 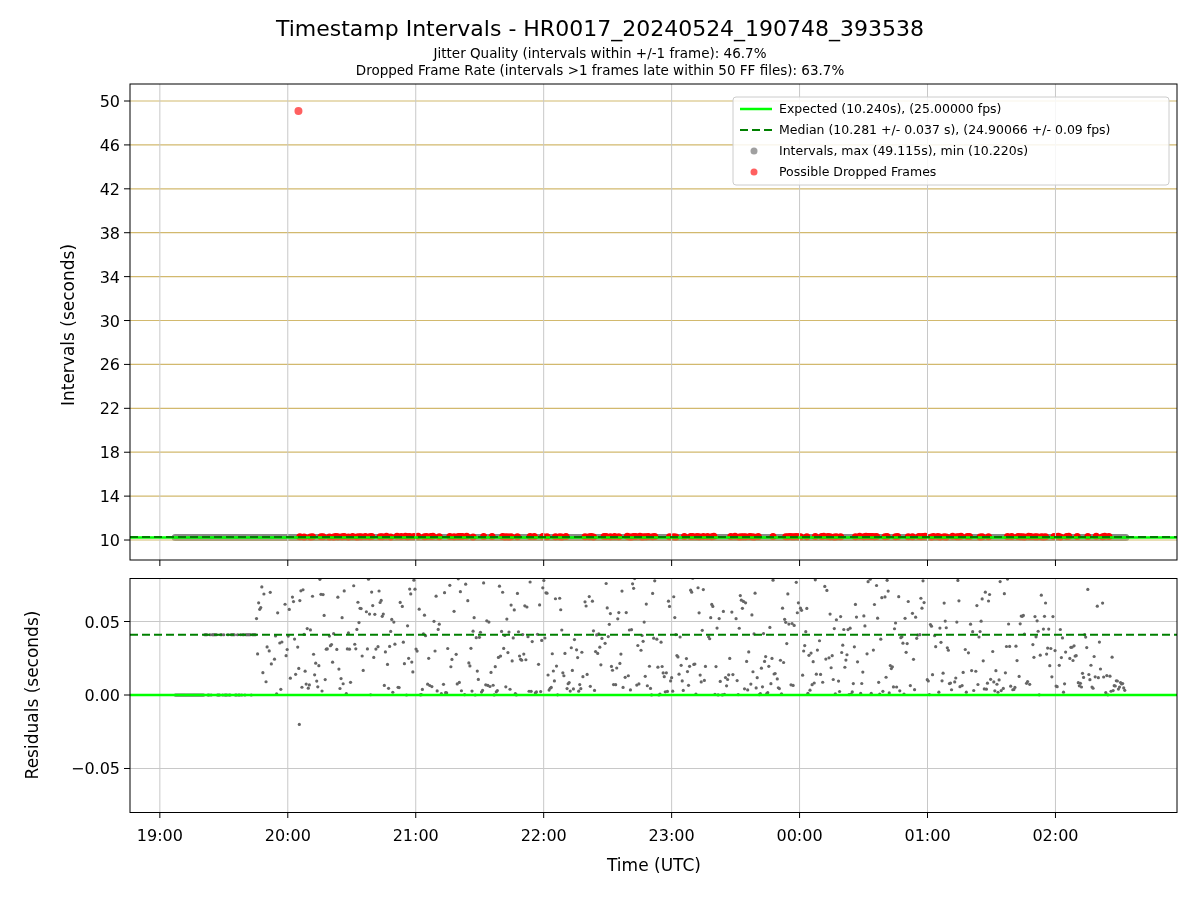 I want to click on x-tick-label: 21:00, so click(x=415, y=835).